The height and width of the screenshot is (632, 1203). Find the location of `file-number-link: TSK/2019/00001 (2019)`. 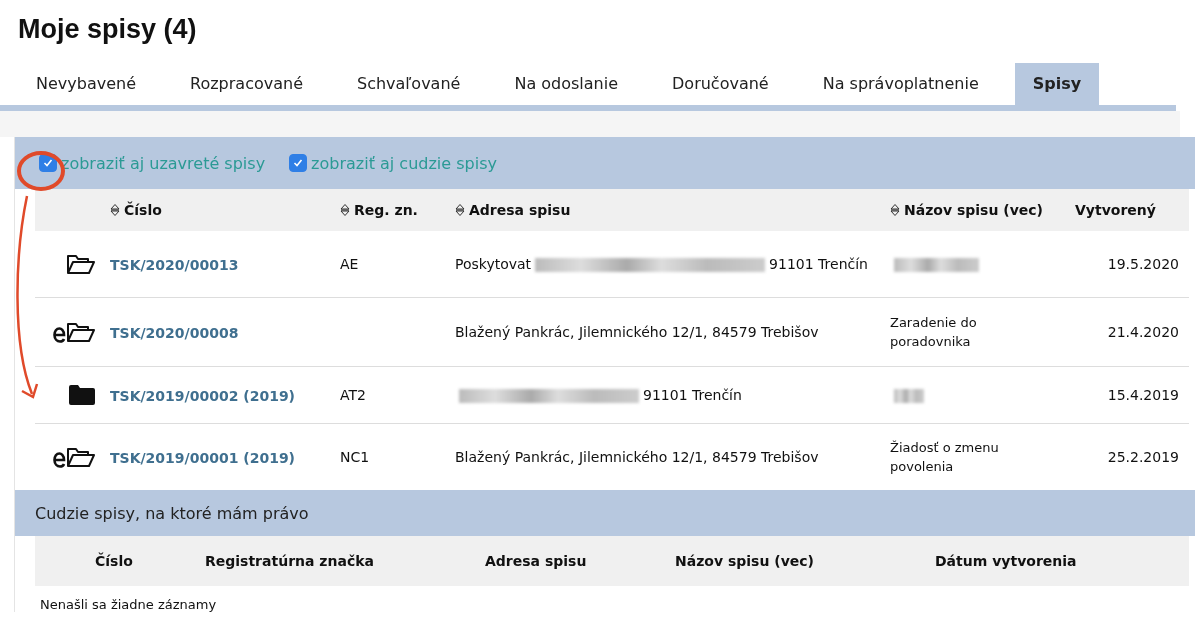

file-number-link: TSK/2019/00001 (2019) is located at coordinates (202, 457).